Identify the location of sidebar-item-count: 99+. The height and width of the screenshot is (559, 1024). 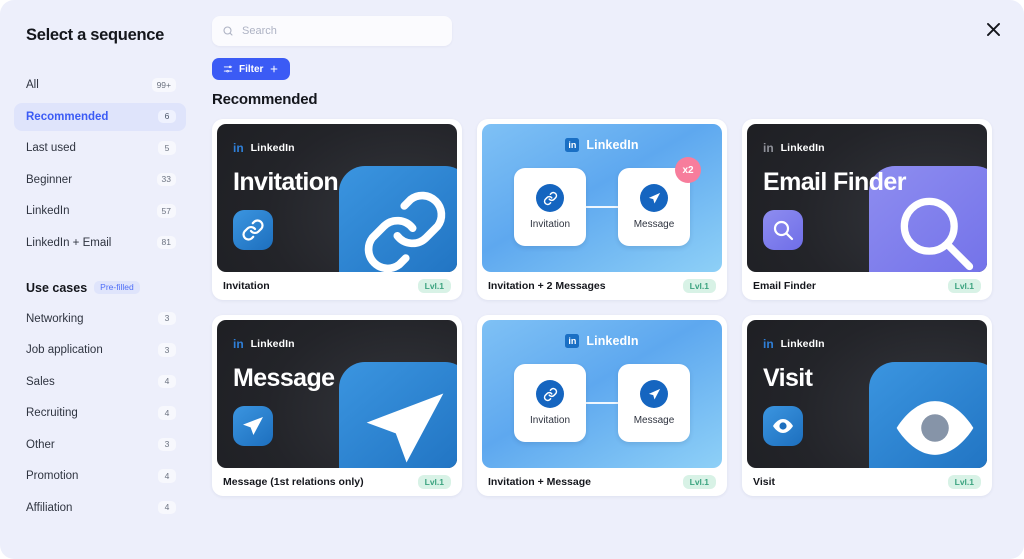
(163, 85).